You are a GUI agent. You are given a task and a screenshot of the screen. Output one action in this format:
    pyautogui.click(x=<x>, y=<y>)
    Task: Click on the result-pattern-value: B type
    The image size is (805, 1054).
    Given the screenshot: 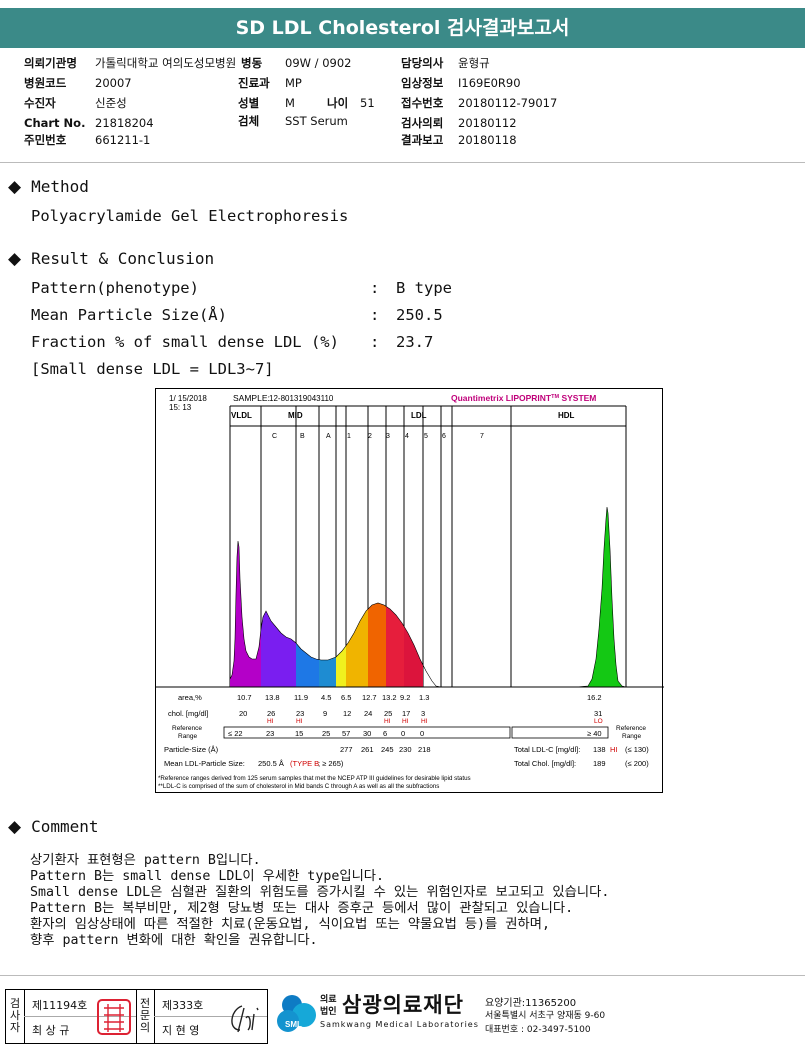 What is the action you would take?
    pyautogui.click(x=424, y=288)
    